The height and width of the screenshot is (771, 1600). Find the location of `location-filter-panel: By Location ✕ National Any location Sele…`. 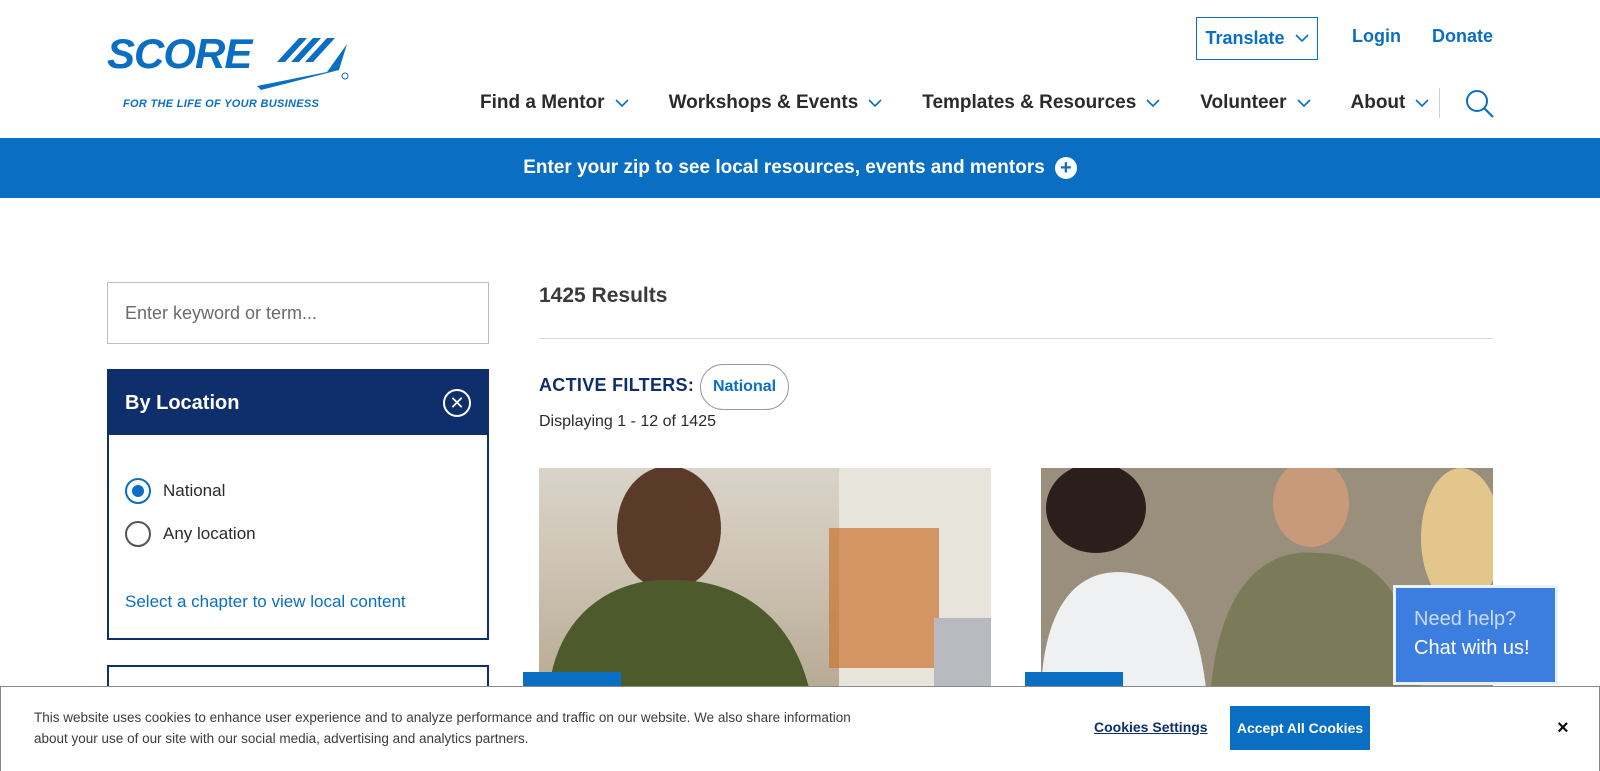

location-filter-panel: By Location ✕ National Any location Sele… is located at coordinates (298, 504).